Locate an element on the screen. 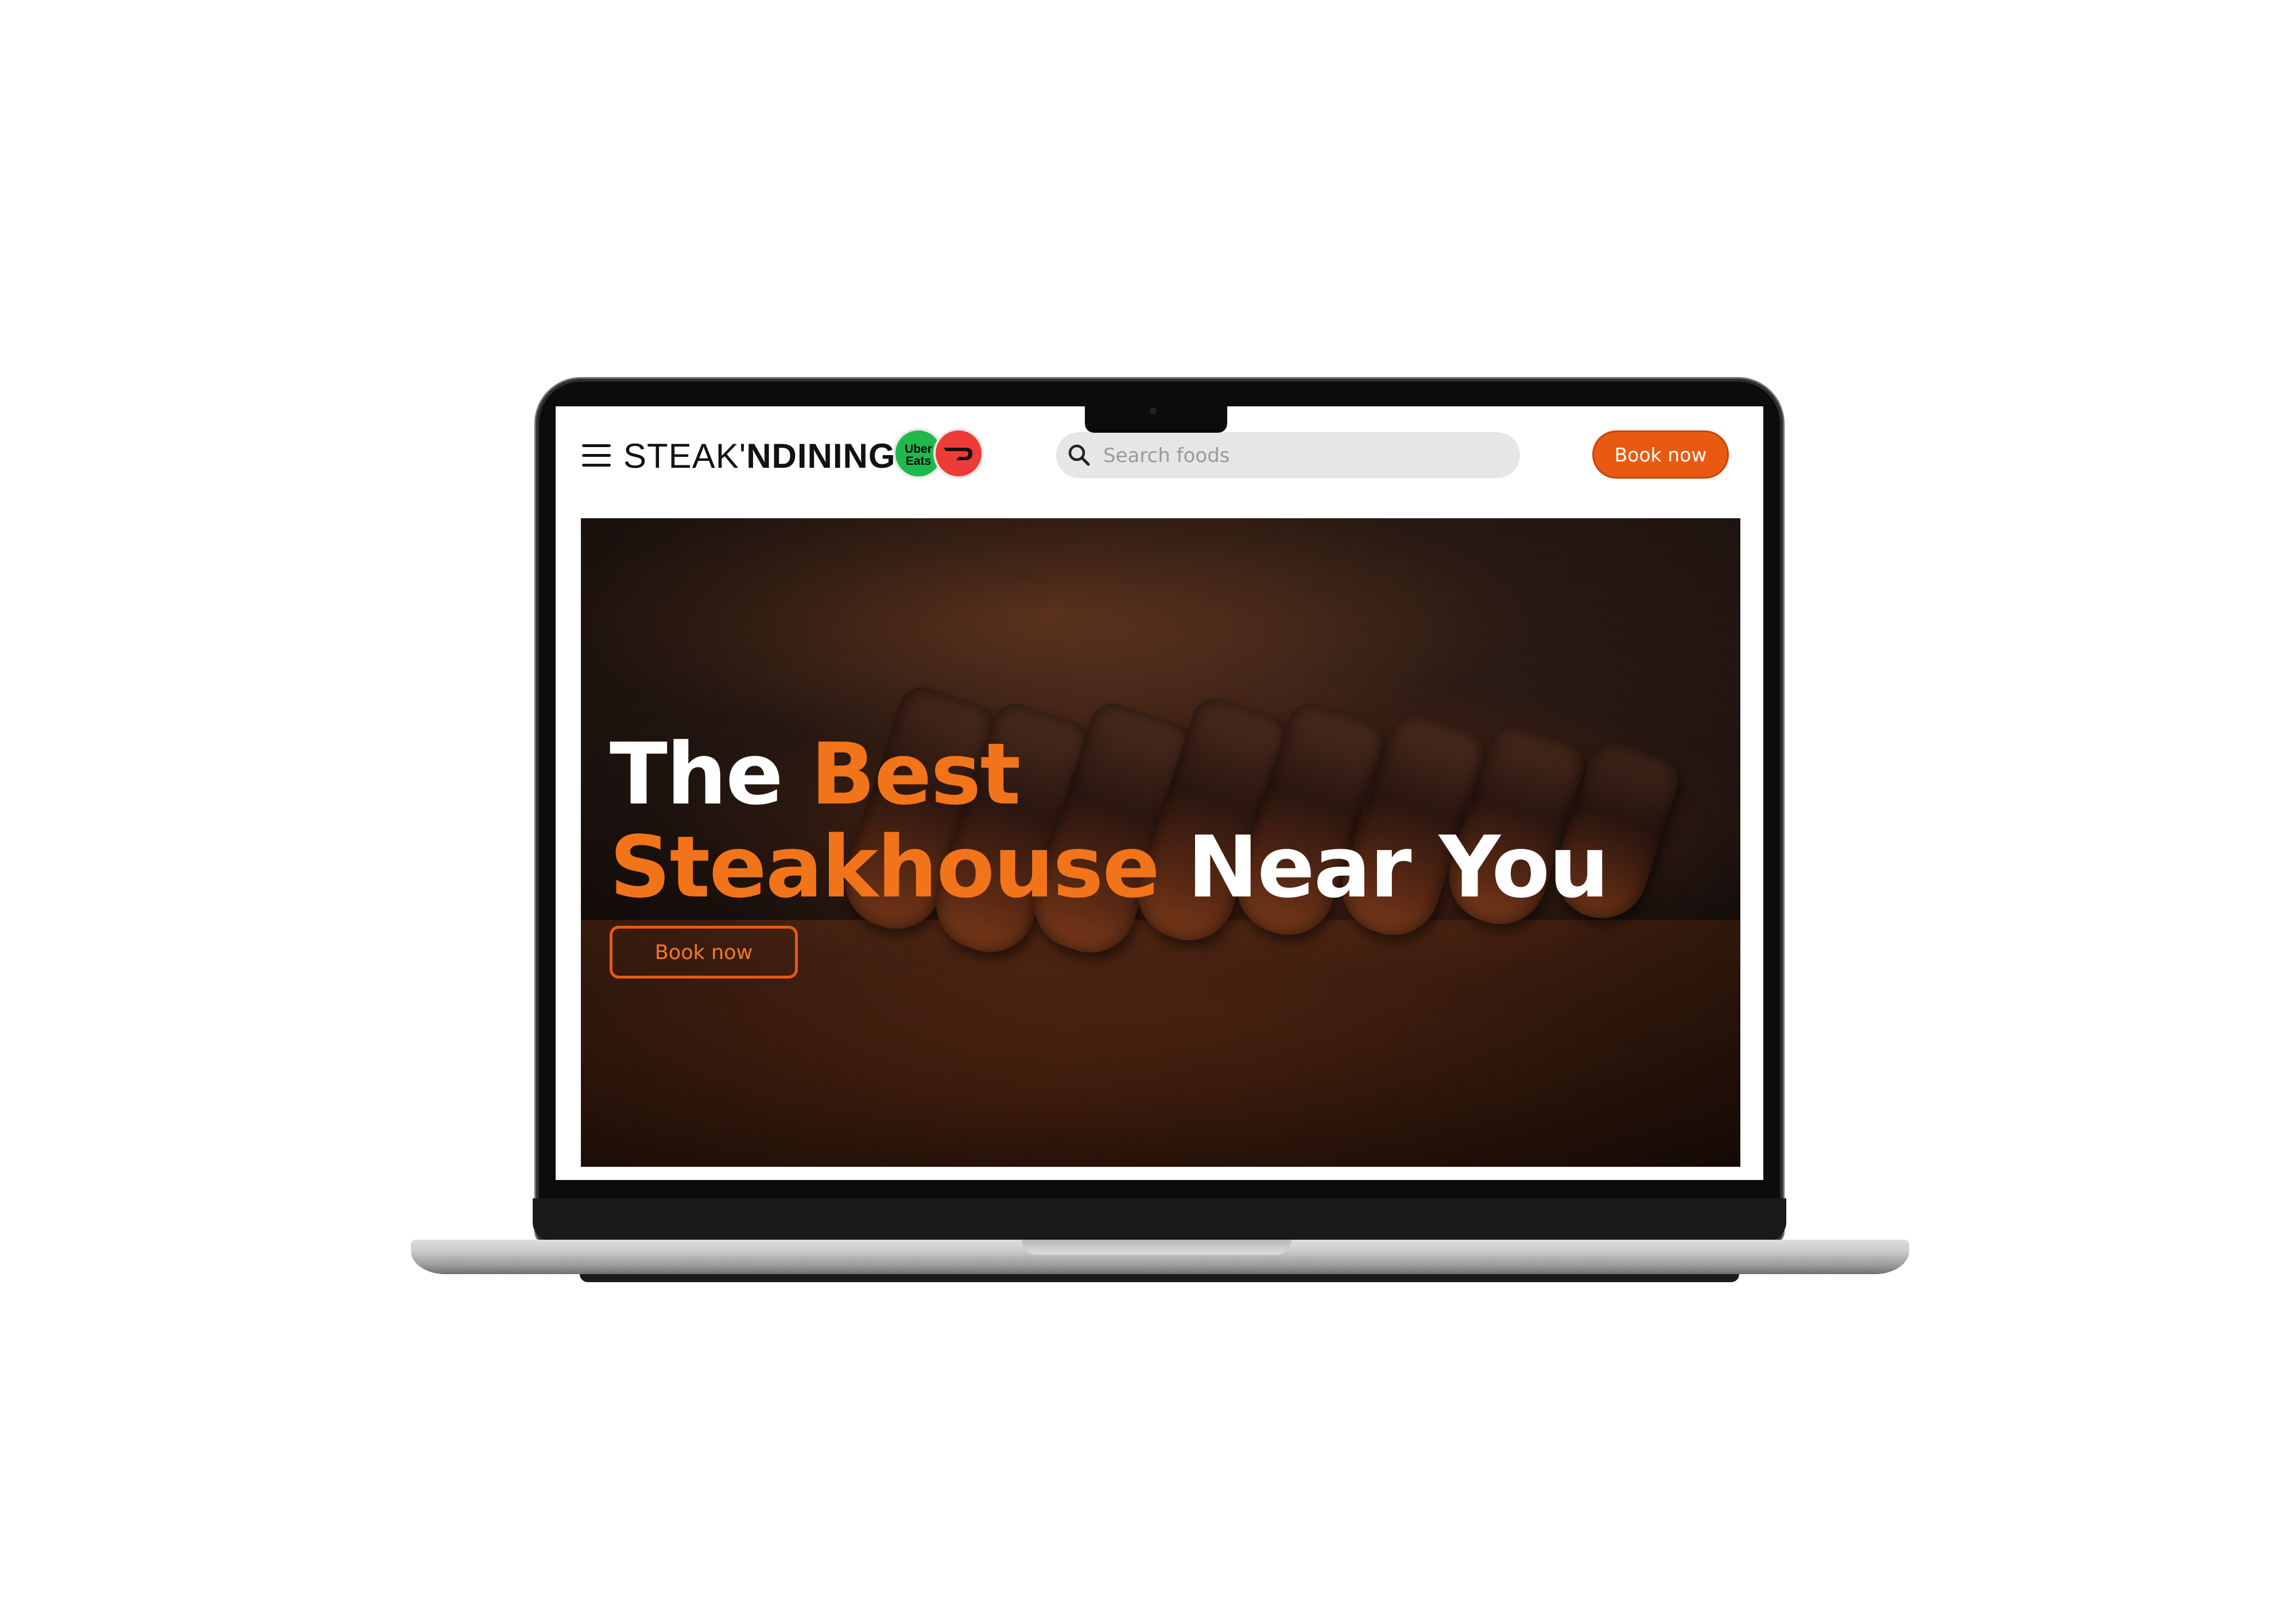 This screenshot has height=1607, width=2296. search-bar is located at coordinates (1288, 455).